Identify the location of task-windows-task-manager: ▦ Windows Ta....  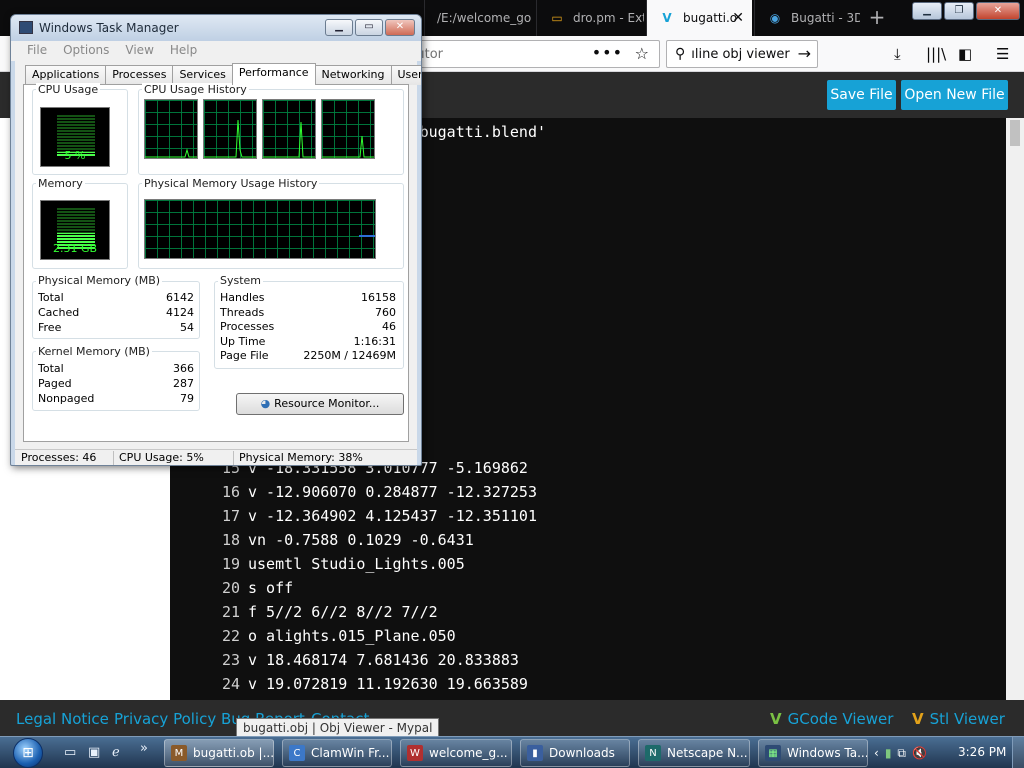
(813, 753).